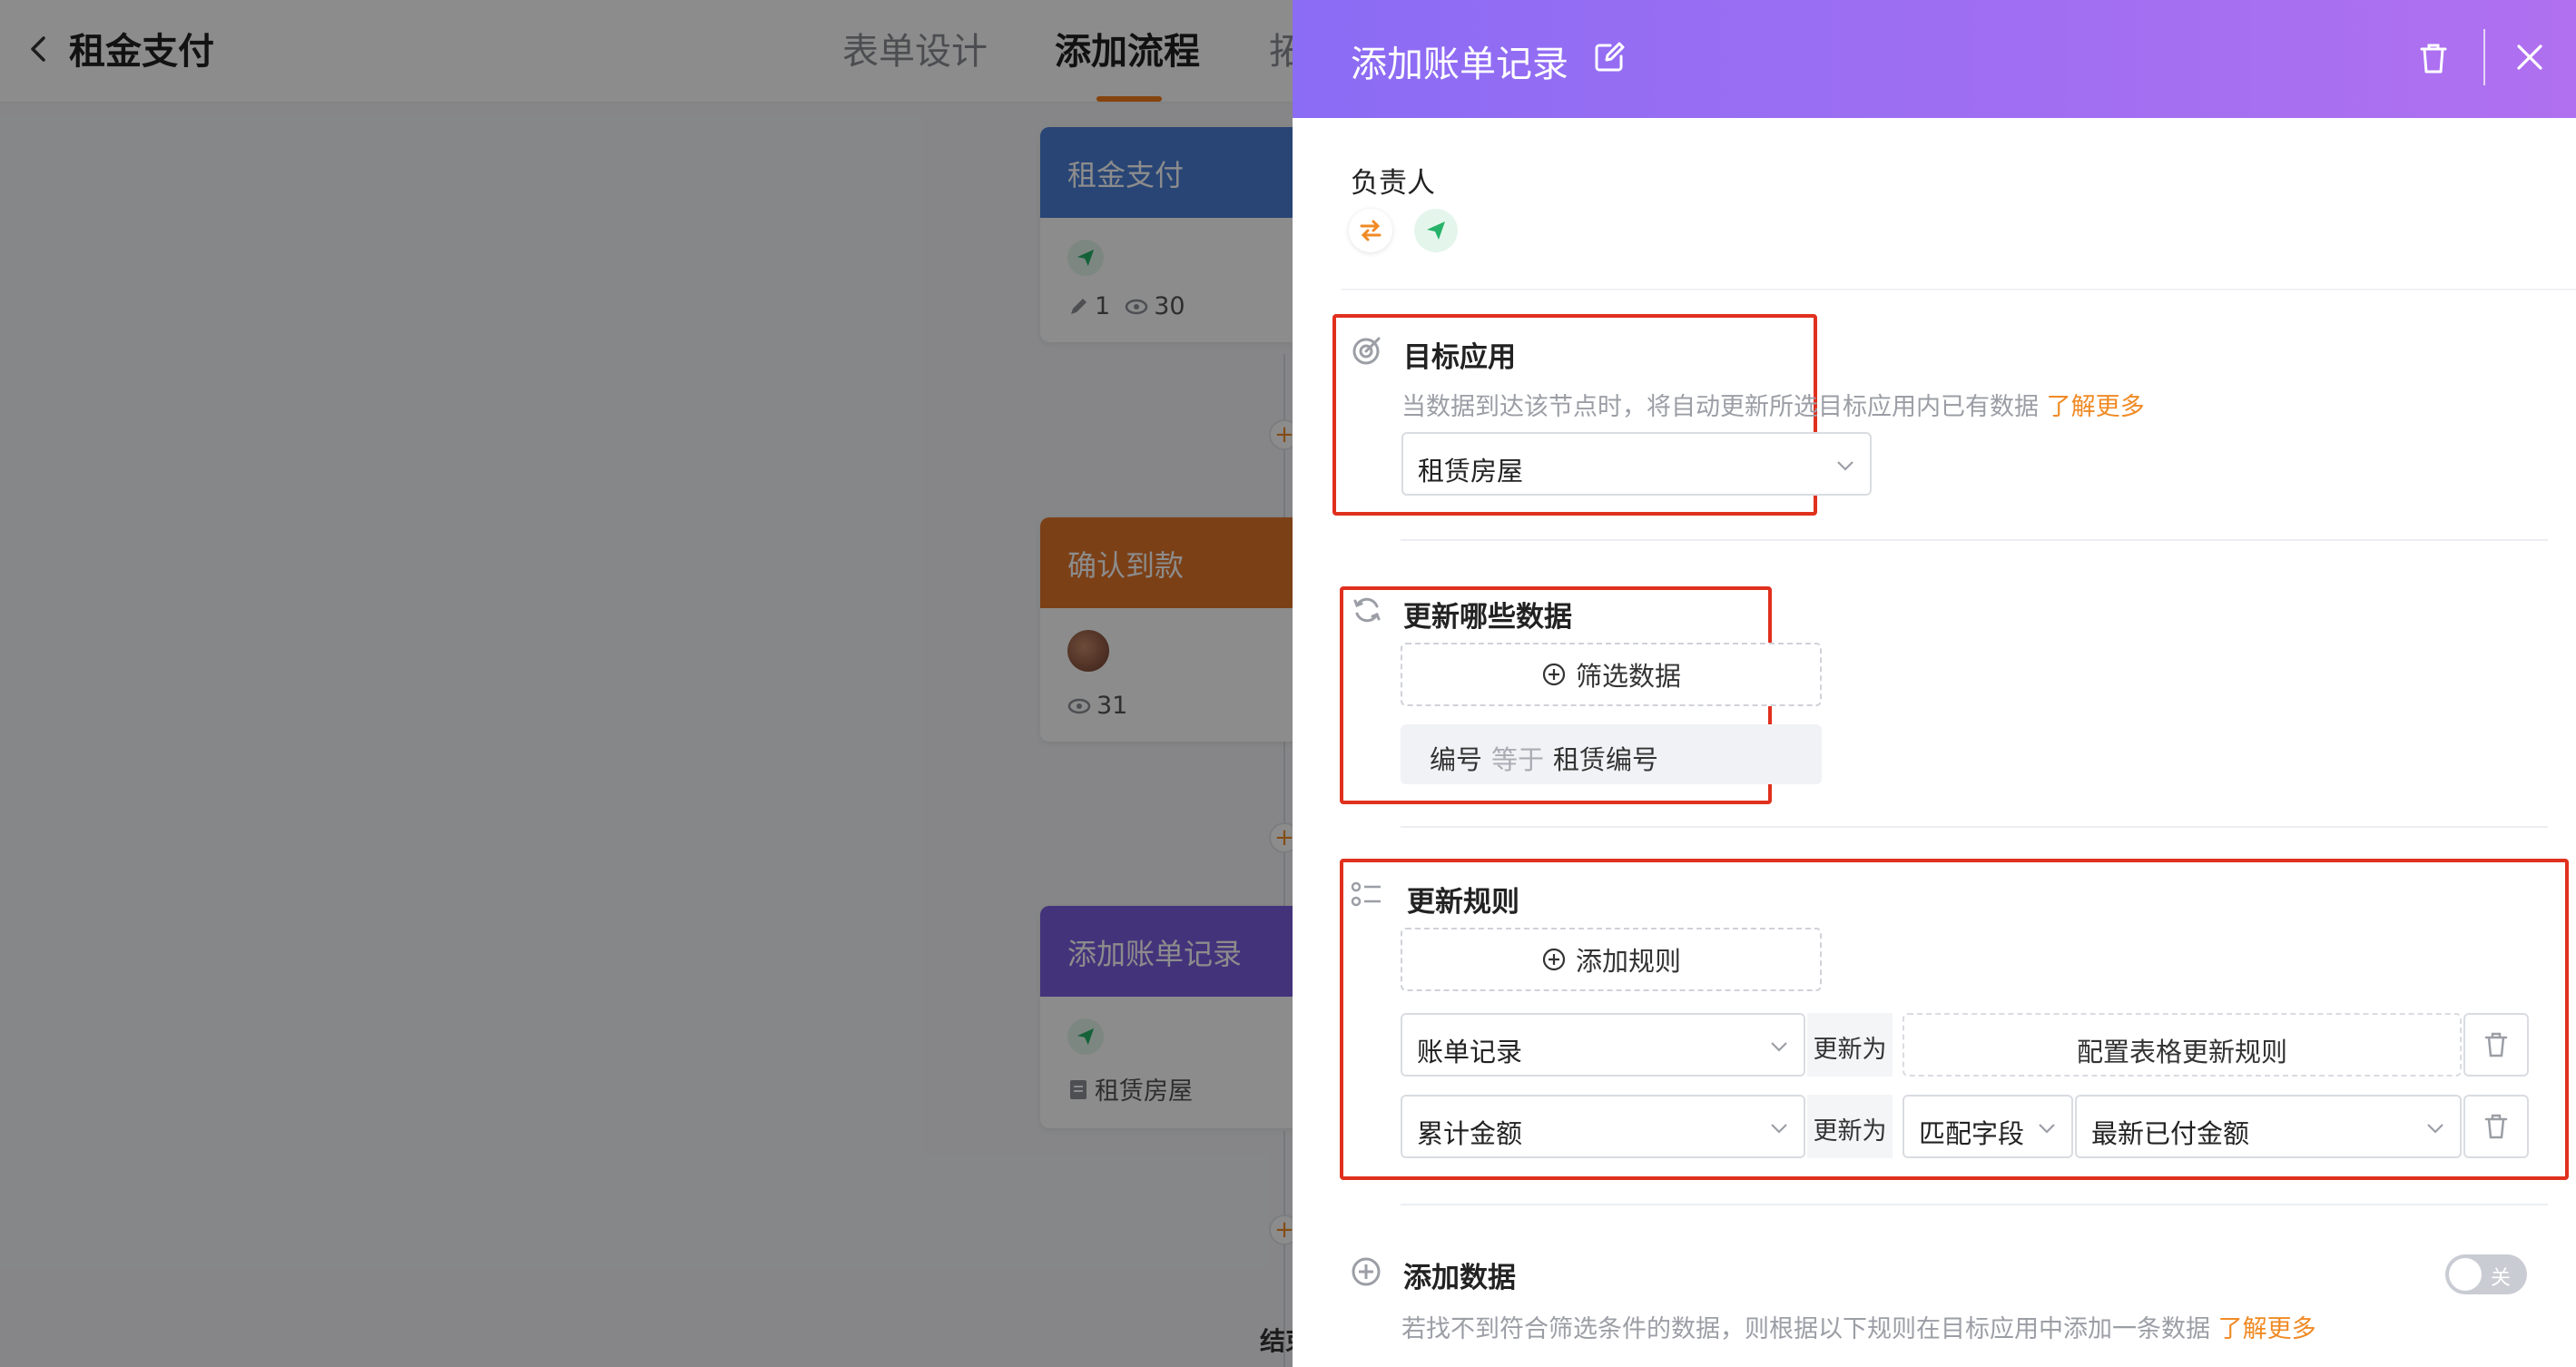  I want to click on add-rule-button: 添加规则, so click(1611, 959).